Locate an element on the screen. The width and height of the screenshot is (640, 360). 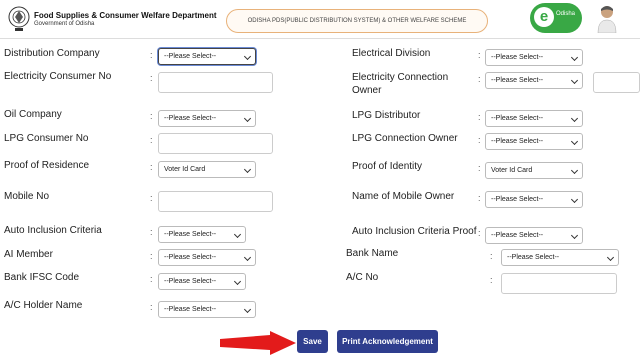
ai-member-select: --Please Select-- is located at coordinates (207, 257).